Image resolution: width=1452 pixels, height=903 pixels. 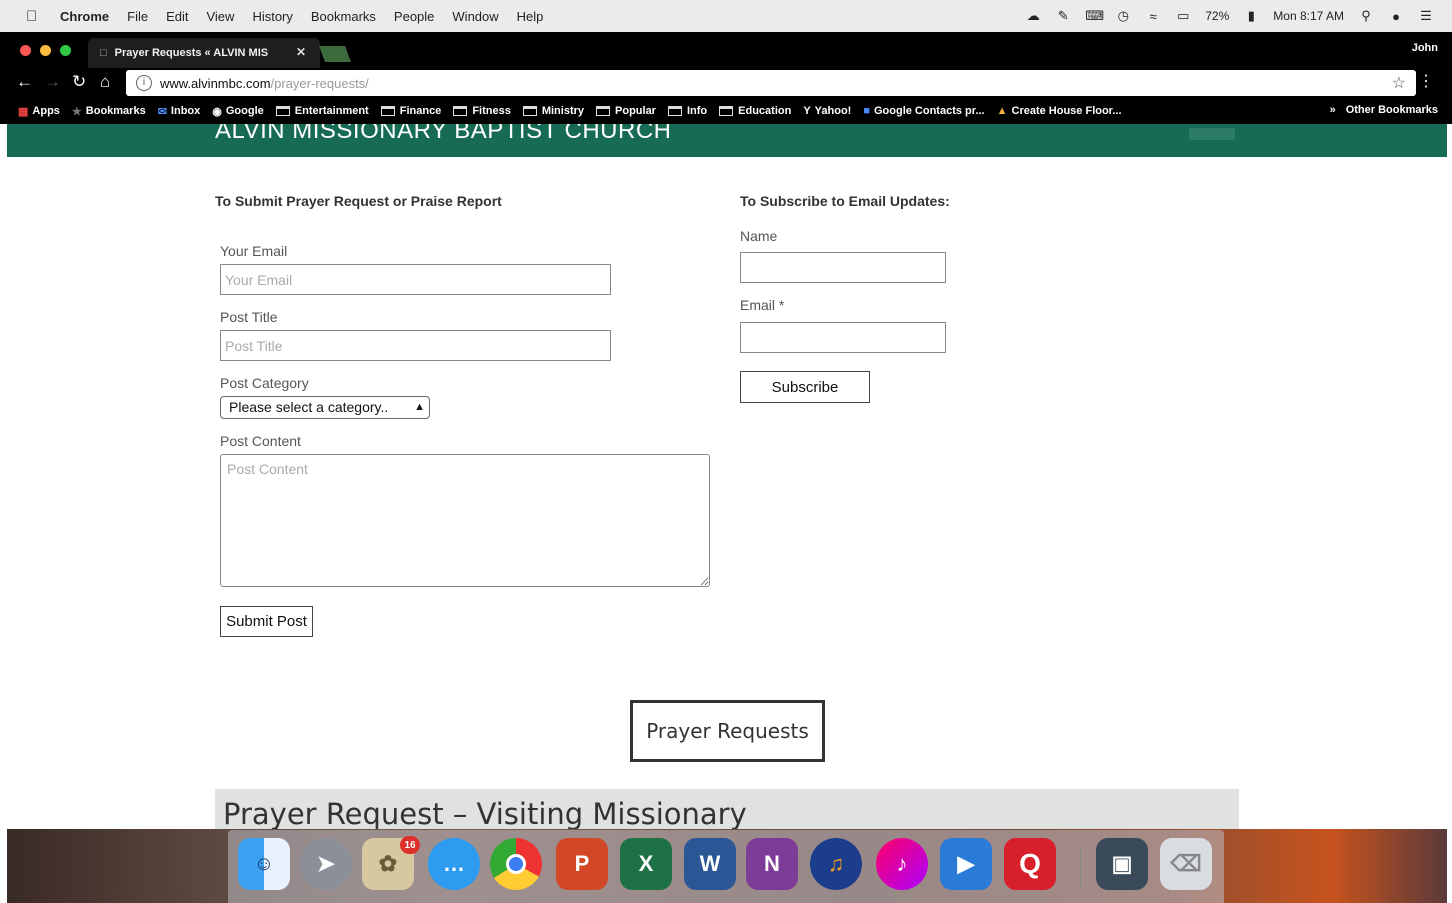 I want to click on subscribe-button: Subscribe, so click(x=805, y=387).